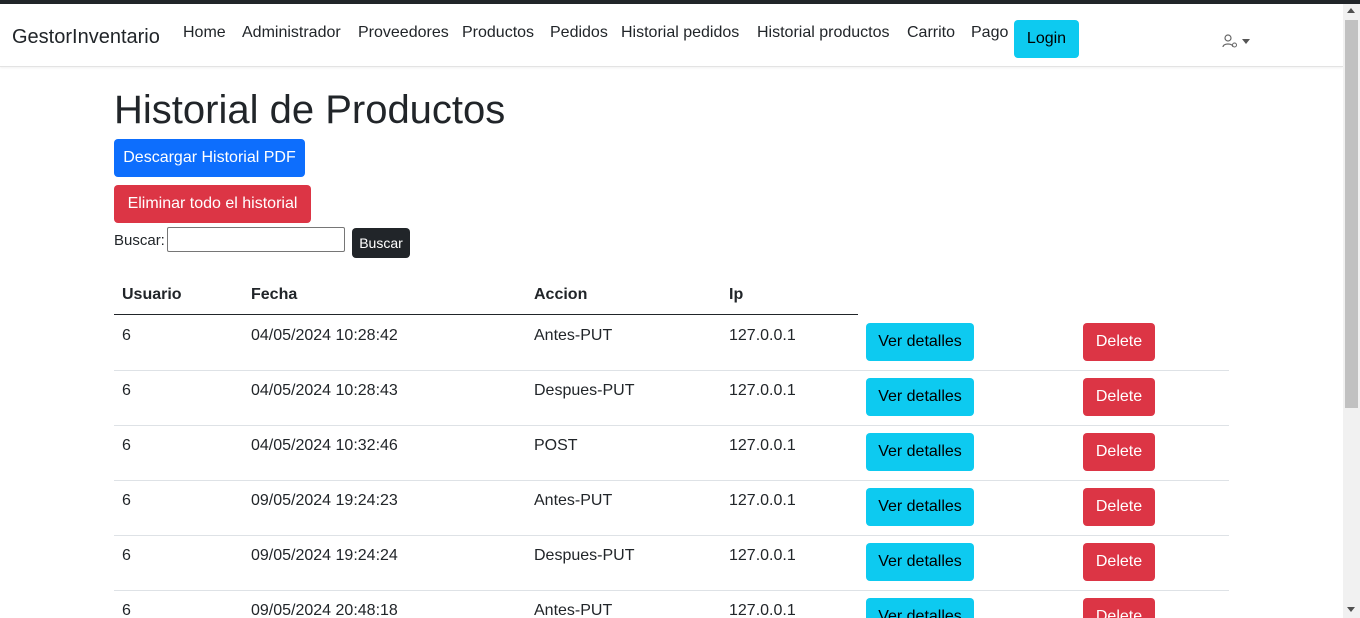 The image size is (1360, 618). I want to click on user-gear-icon, so click(1229, 41).